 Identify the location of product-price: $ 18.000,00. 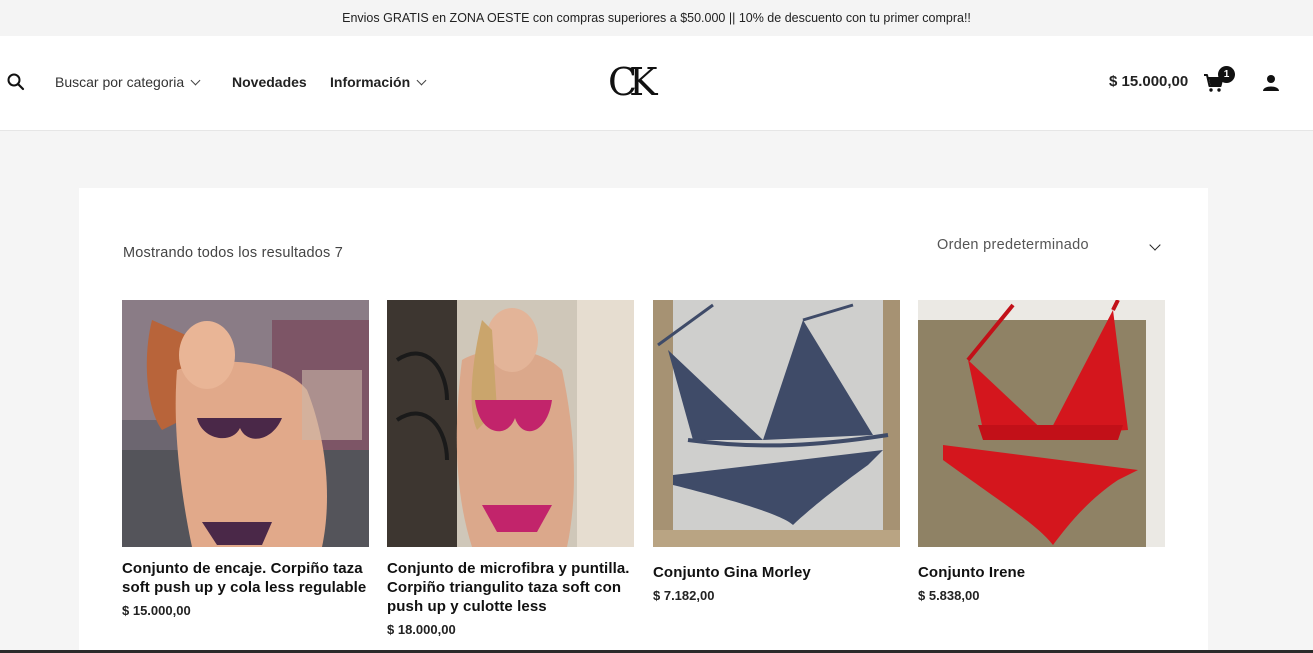
(421, 629).